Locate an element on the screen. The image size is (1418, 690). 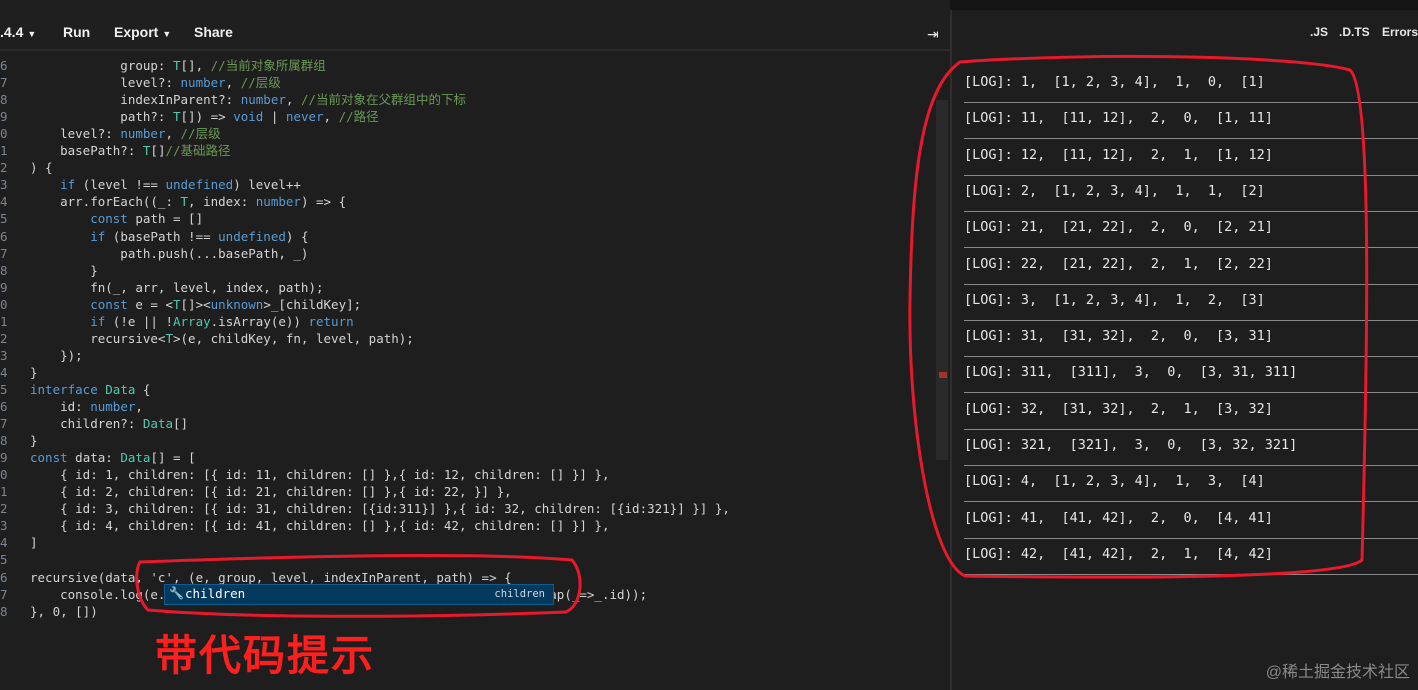
annotation-circle-code is located at coordinates (358, 586).